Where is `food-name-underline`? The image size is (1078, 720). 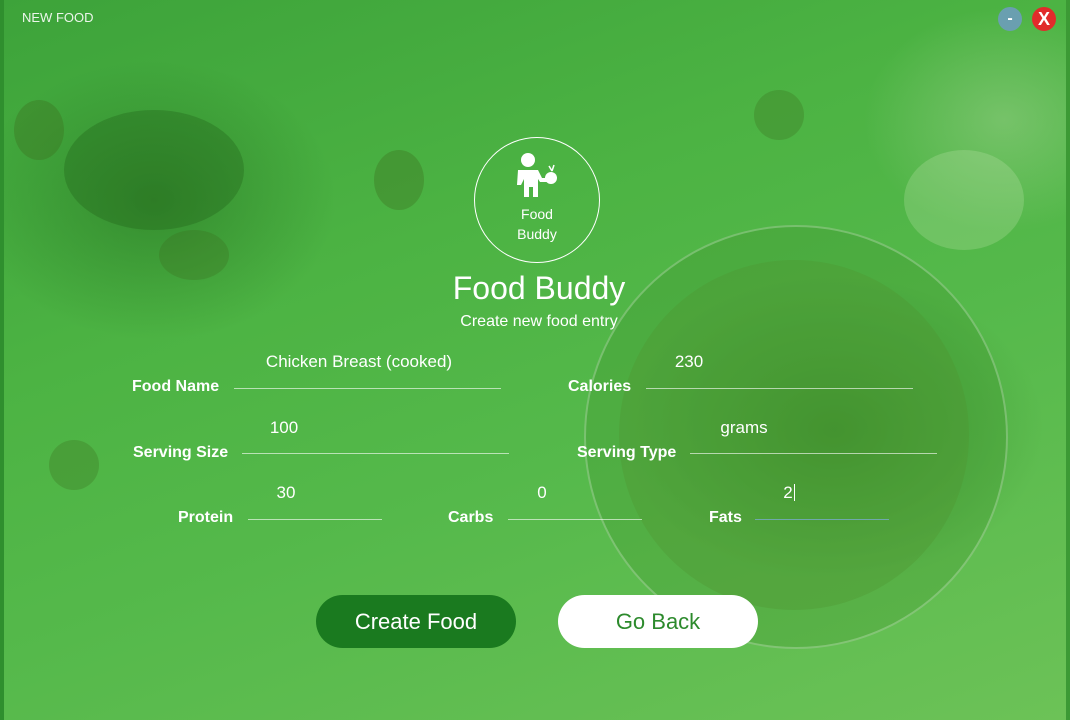
food-name-underline is located at coordinates (367, 388).